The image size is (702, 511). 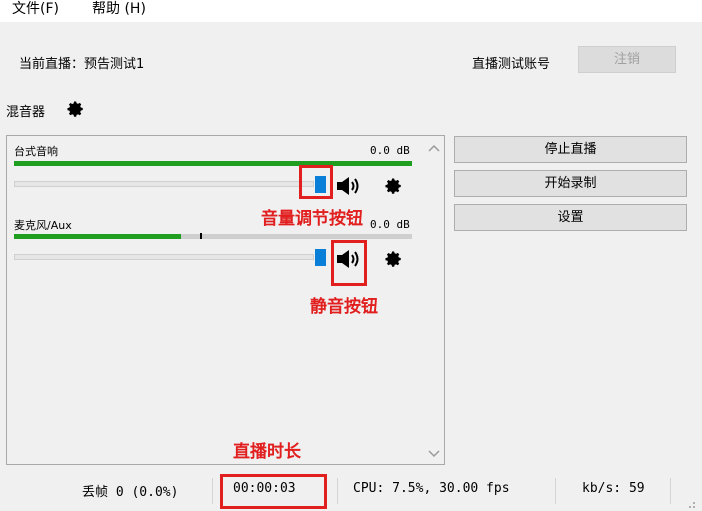 What do you see at coordinates (349, 186) in the screenshot?
I see `speaker-icon` at bounding box center [349, 186].